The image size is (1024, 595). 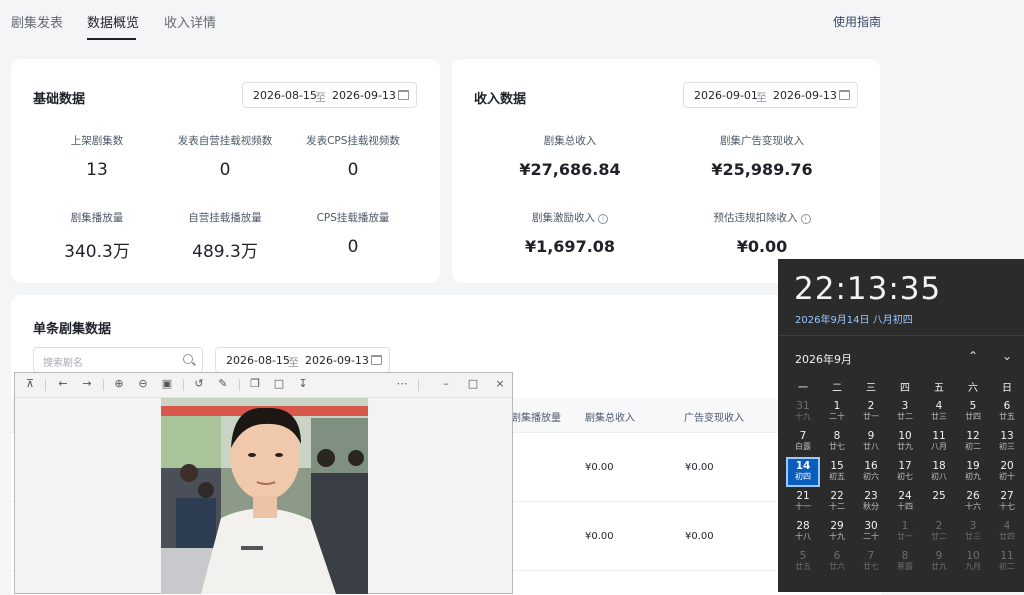 What do you see at coordinates (119, 384) in the screenshot?
I see `zoom-in-icon: ⊕` at bounding box center [119, 384].